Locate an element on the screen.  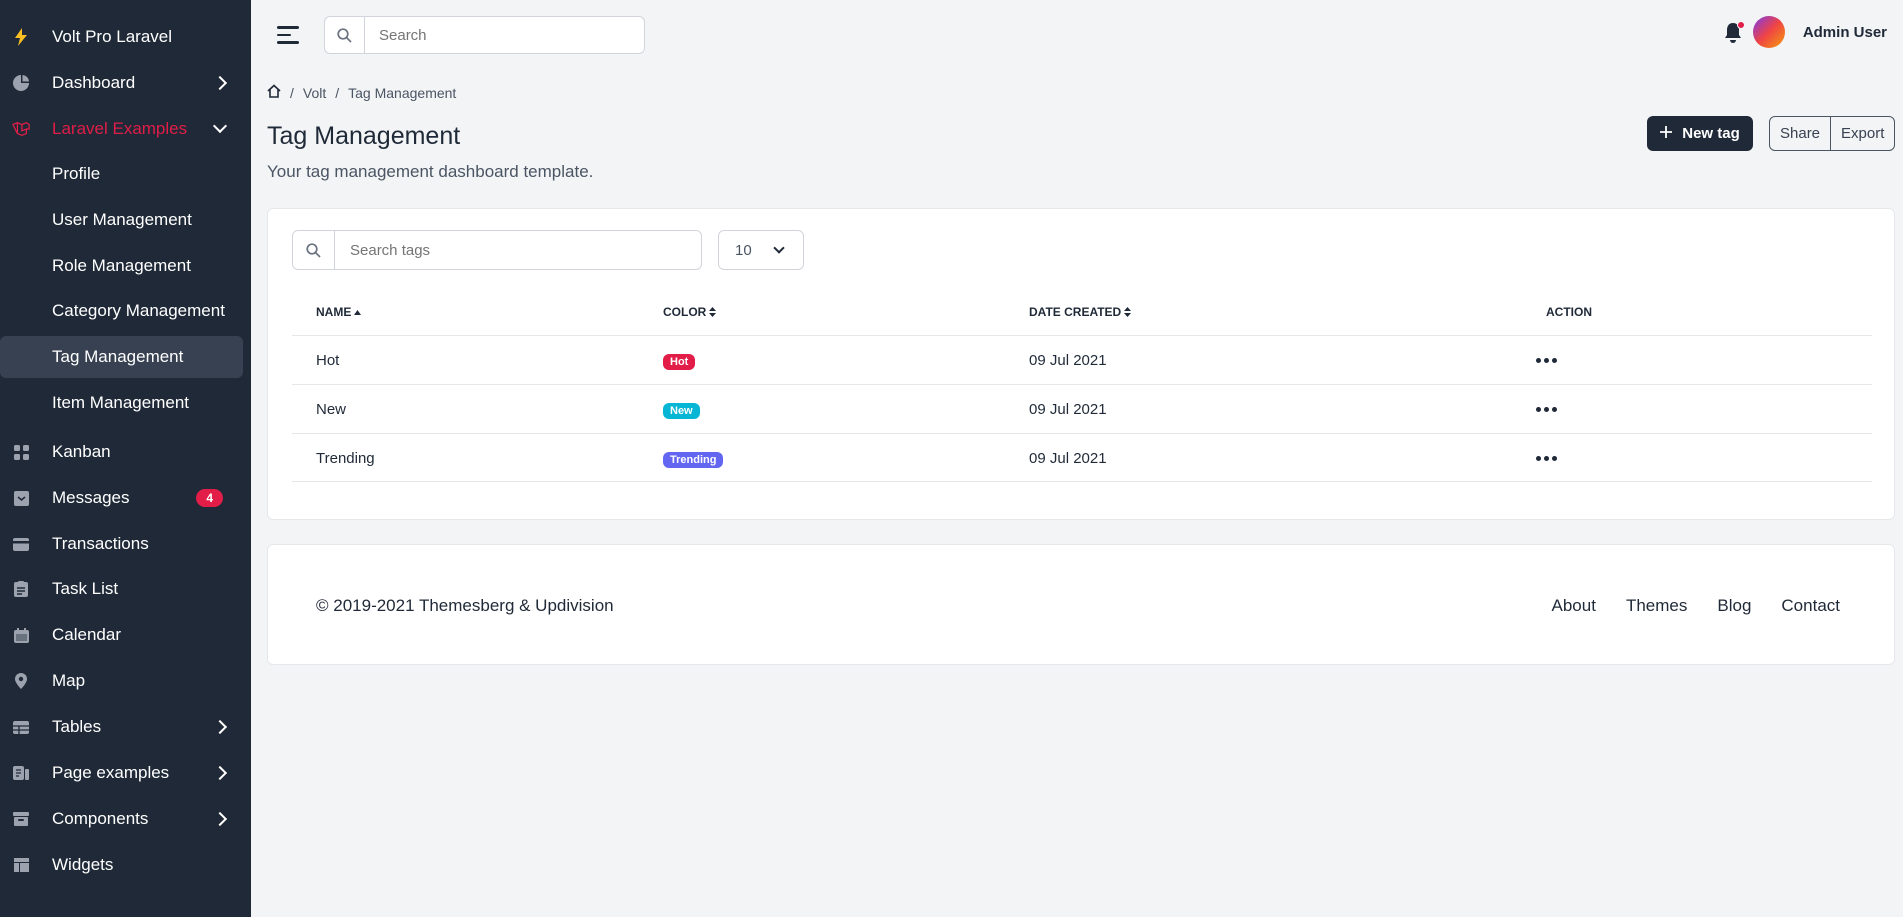
sidebar-item-task-list: Task List is located at coordinates (121, 589).